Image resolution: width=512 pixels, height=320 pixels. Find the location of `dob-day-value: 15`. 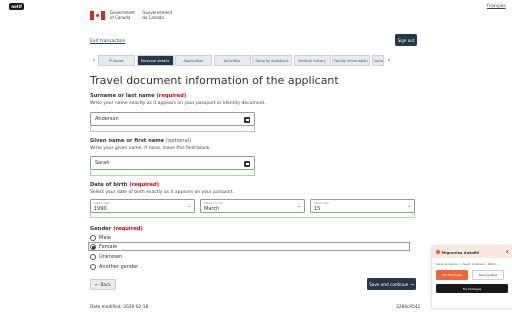

dob-day-value: 15 is located at coordinates (317, 208).